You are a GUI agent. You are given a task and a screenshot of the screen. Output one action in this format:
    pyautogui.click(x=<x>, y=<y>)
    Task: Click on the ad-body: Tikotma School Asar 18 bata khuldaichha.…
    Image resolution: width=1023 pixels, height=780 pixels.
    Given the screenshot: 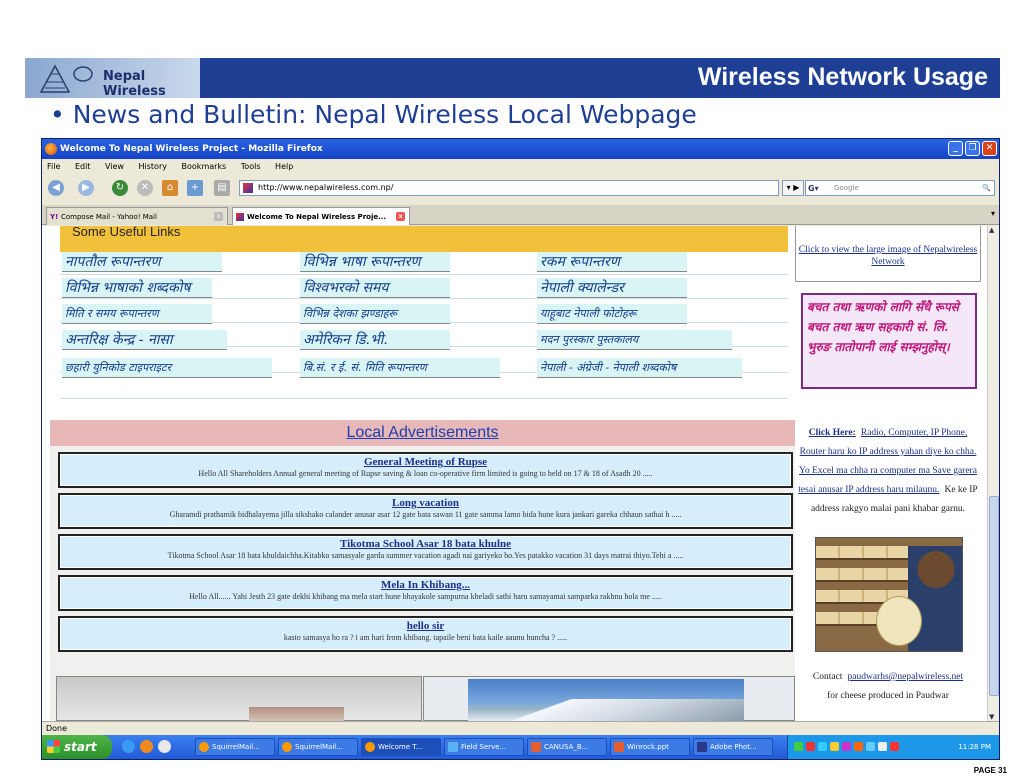 What is the action you would take?
    pyautogui.click(x=425, y=555)
    